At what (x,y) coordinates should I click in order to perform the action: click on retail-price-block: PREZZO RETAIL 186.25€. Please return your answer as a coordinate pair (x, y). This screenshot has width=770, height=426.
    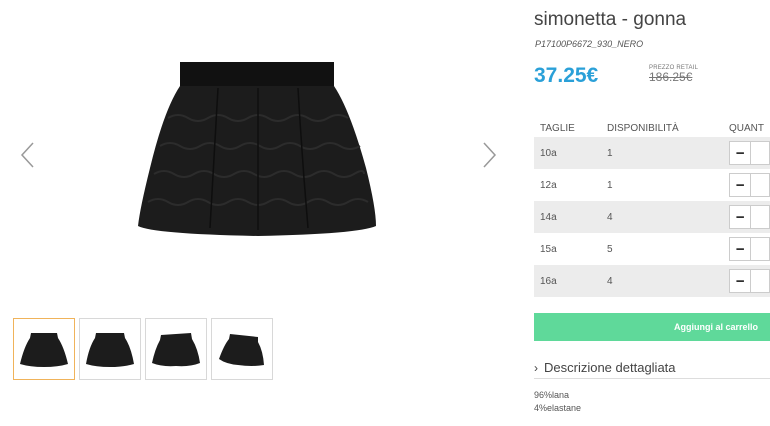
    Looking at the image, I should click on (673, 74).